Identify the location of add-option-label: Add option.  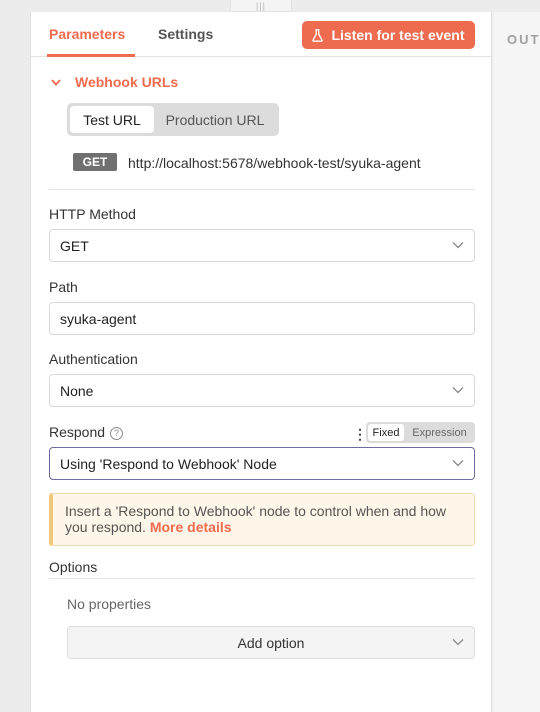
(271, 642).